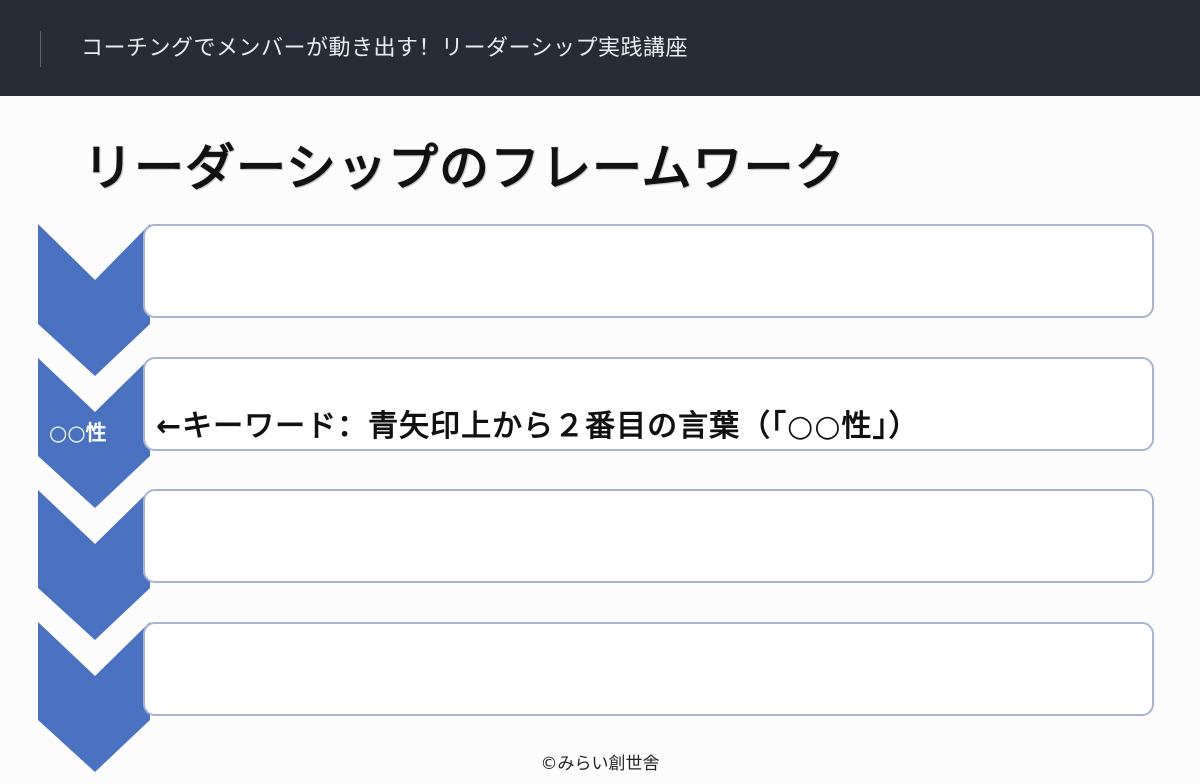 The width and height of the screenshot is (1200, 784). What do you see at coordinates (78, 433) in the screenshot?
I see `chevron-label: ○○性` at bounding box center [78, 433].